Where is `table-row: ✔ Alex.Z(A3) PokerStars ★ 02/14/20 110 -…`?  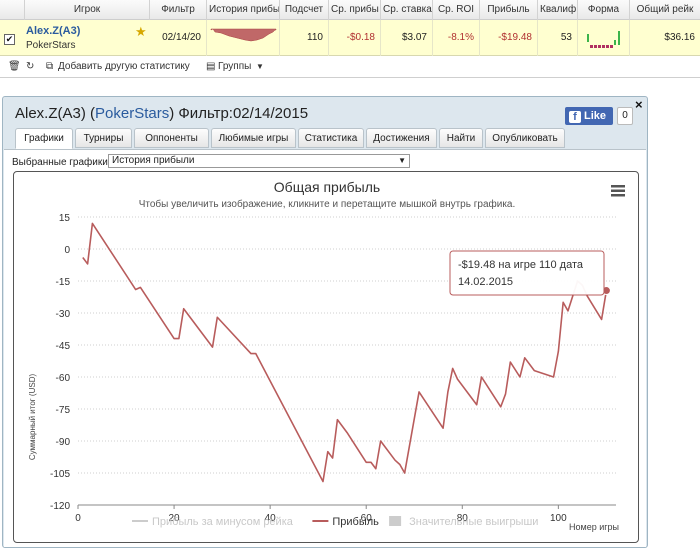 table-row: ✔ Alex.Z(A3) PokerStars ★ 02/14/20 110 -… is located at coordinates (350, 38).